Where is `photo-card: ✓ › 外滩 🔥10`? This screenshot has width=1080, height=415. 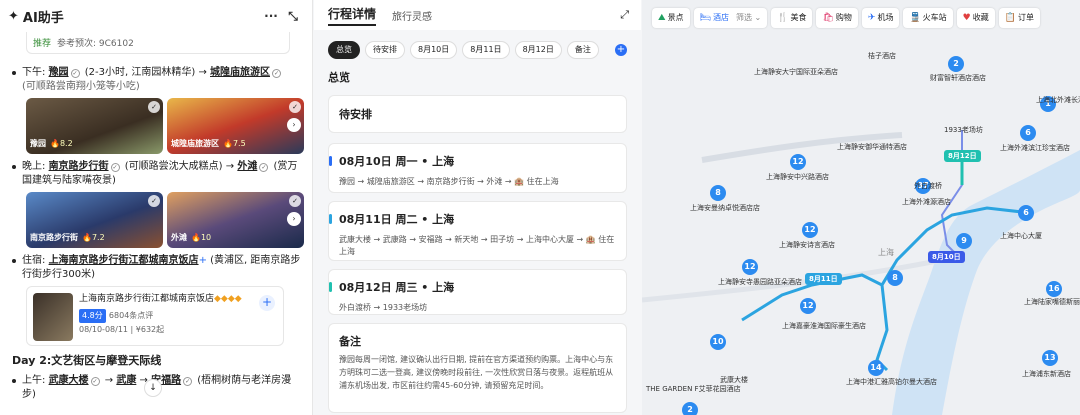
photo-card: ✓ › 外滩 🔥10 is located at coordinates (235, 220).